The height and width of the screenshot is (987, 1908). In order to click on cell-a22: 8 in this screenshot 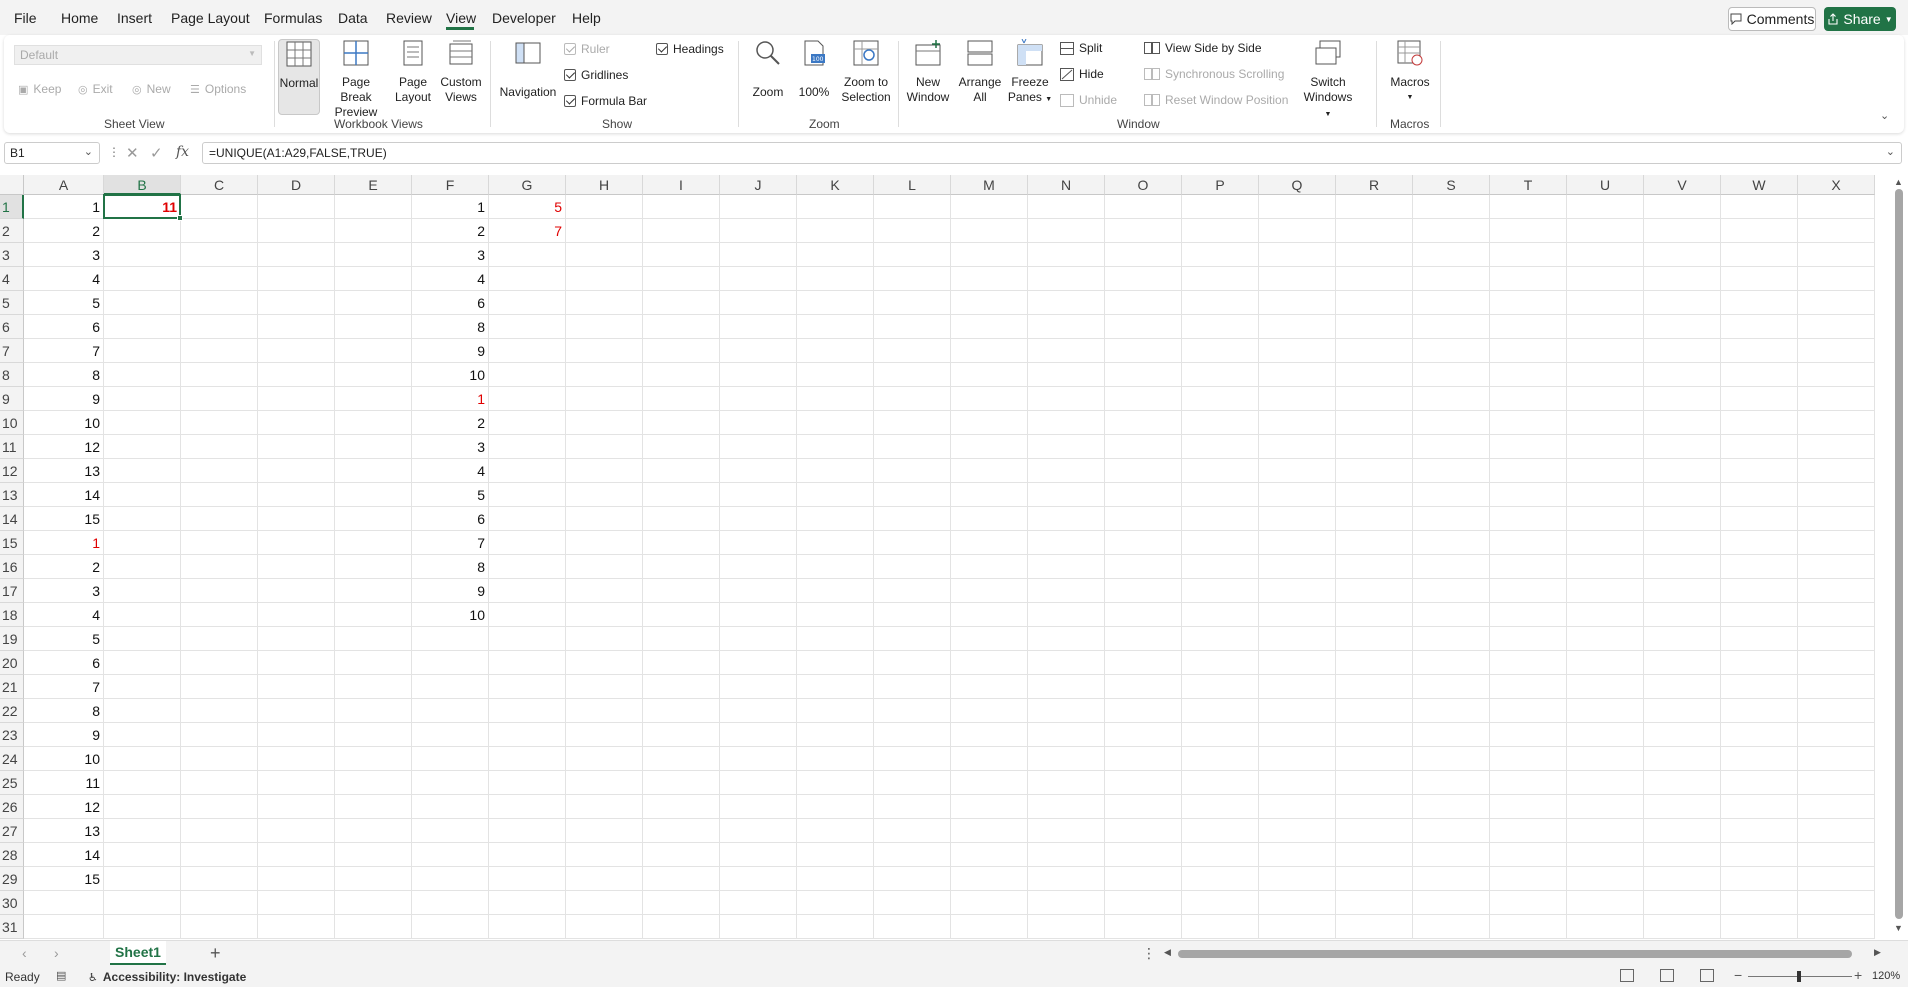, I will do `click(64, 711)`.